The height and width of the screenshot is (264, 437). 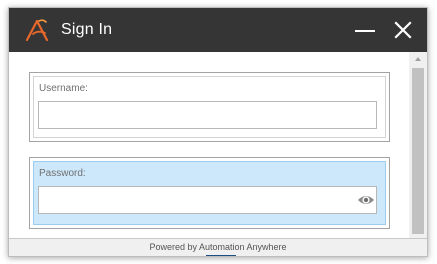 What do you see at coordinates (221, 255) in the screenshot?
I see `footer-accent-line` at bounding box center [221, 255].